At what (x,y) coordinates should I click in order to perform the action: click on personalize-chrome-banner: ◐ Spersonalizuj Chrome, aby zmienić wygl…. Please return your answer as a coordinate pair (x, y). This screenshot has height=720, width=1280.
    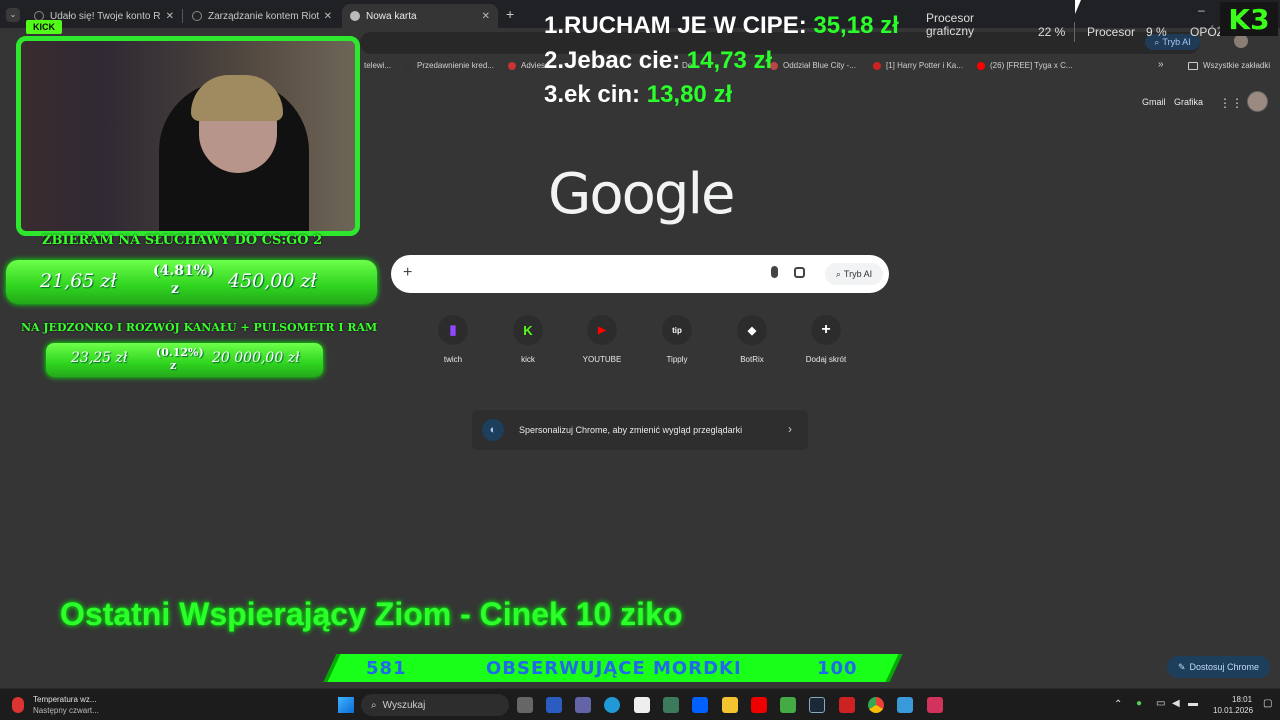
    Looking at the image, I should click on (640, 430).